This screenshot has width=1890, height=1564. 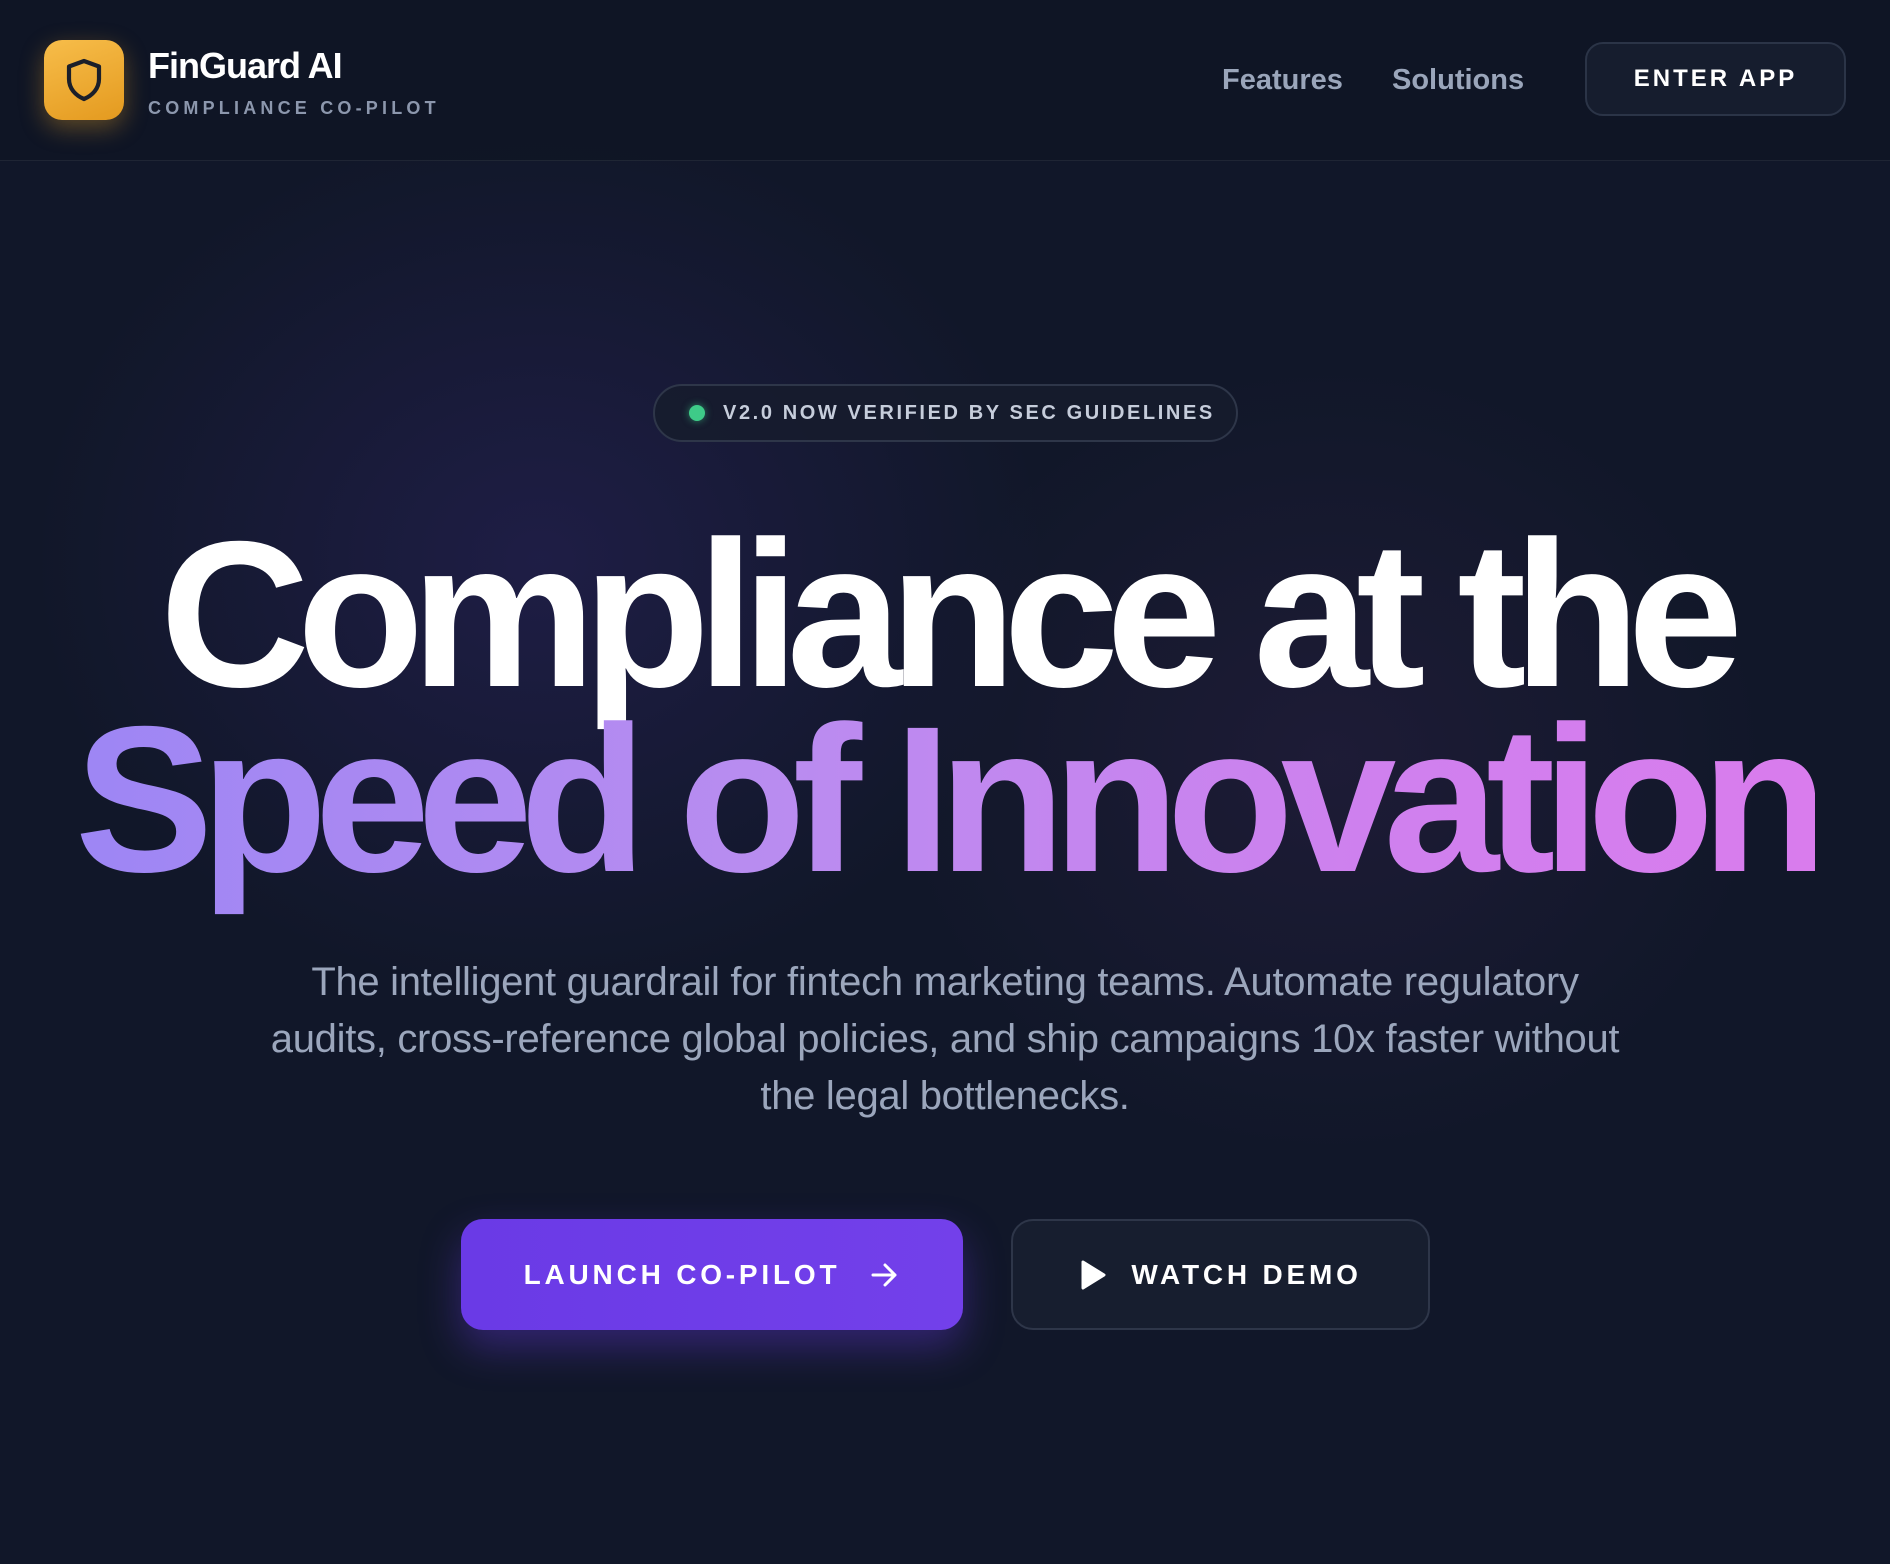 What do you see at coordinates (682, 1274) in the screenshot?
I see `launch-copilot-label: LAUNCH CO-PILOT` at bounding box center [682, 1274].